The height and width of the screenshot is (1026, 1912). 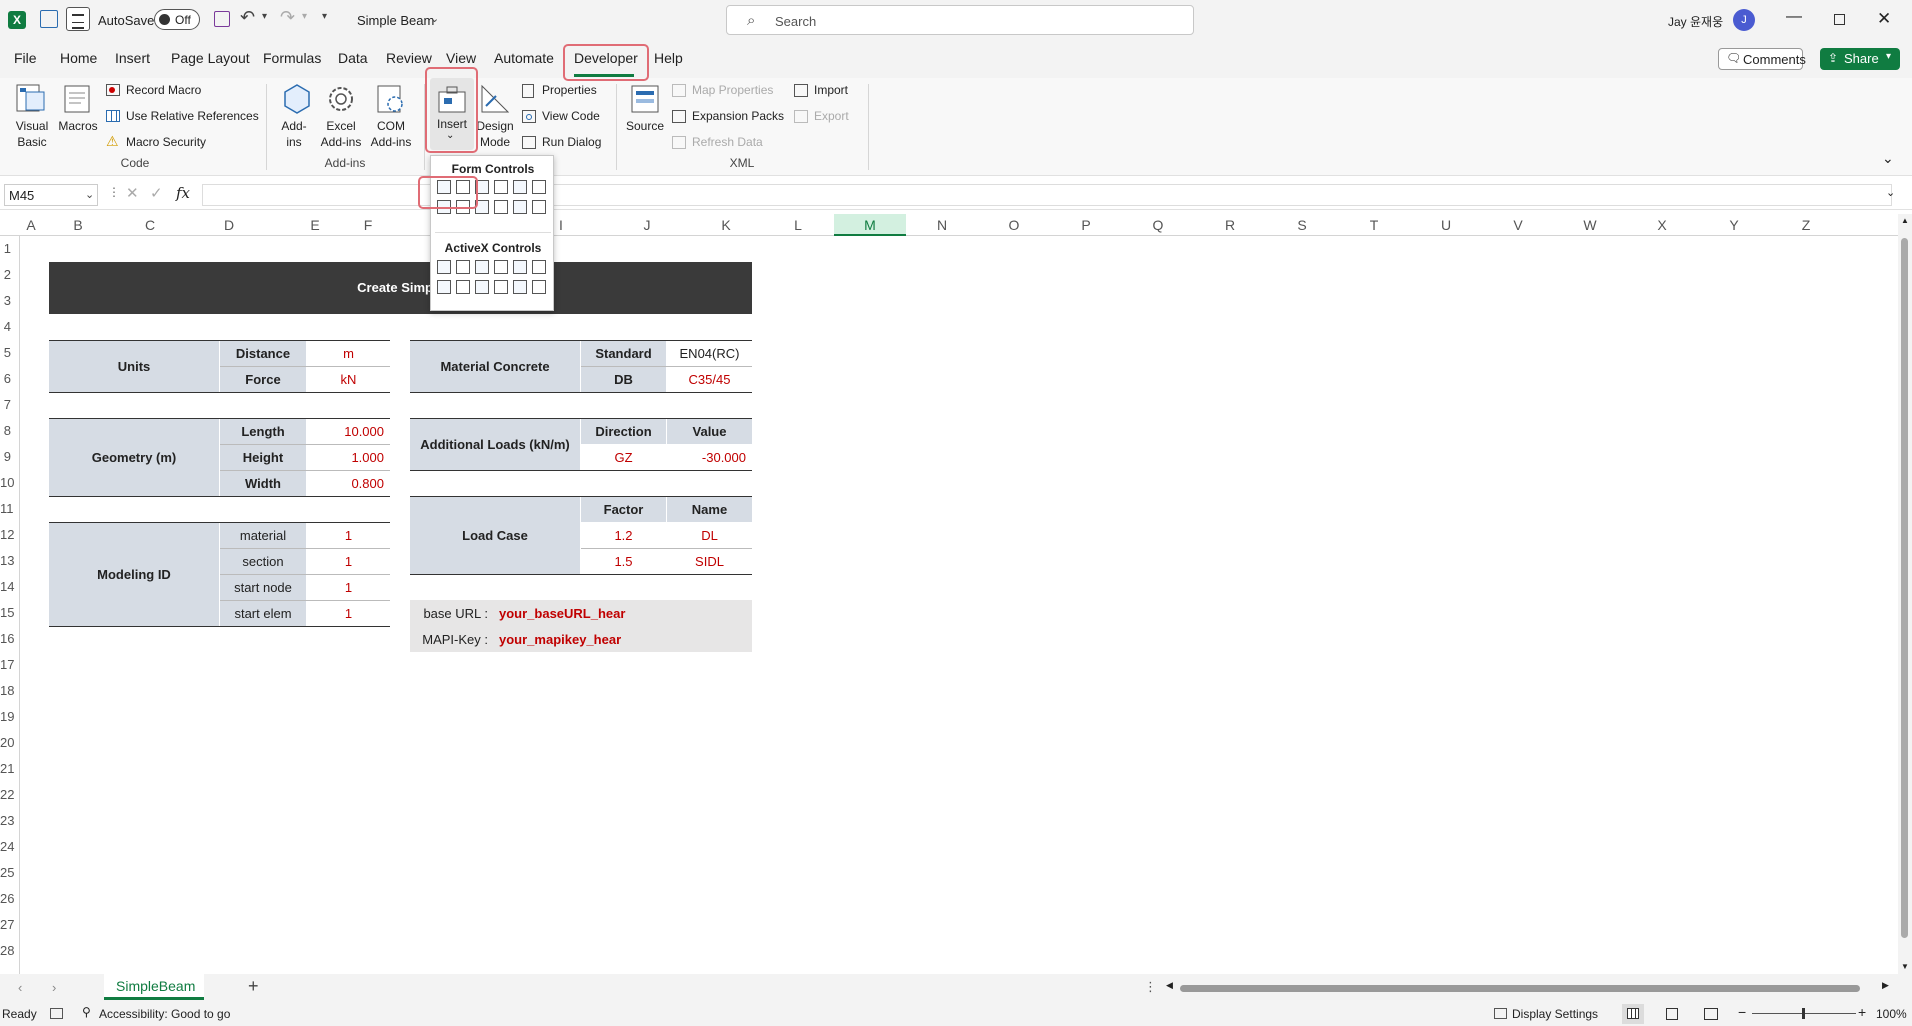 I want to click on list-box-form-control-icon, so click(x=520, y=187).